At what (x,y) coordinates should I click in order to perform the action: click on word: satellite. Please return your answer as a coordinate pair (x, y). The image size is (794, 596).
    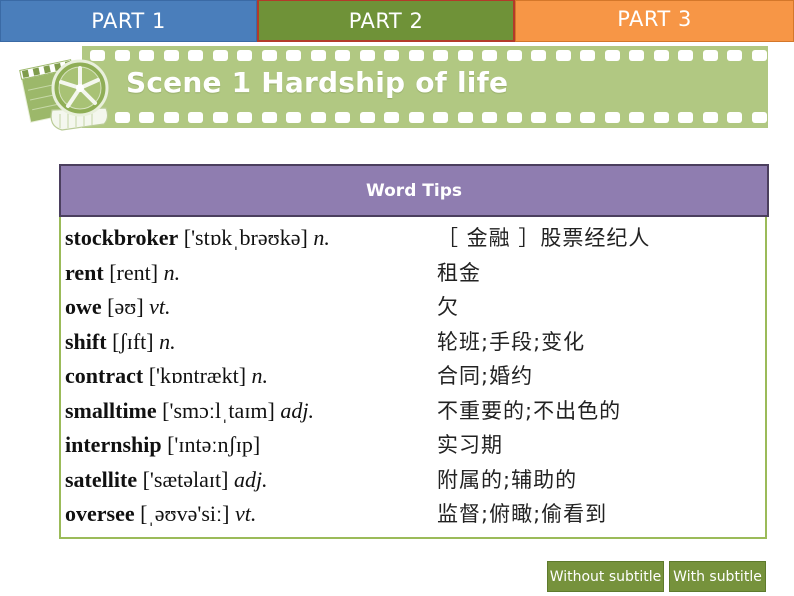
    Looking at the image, I should click on (101, 479).